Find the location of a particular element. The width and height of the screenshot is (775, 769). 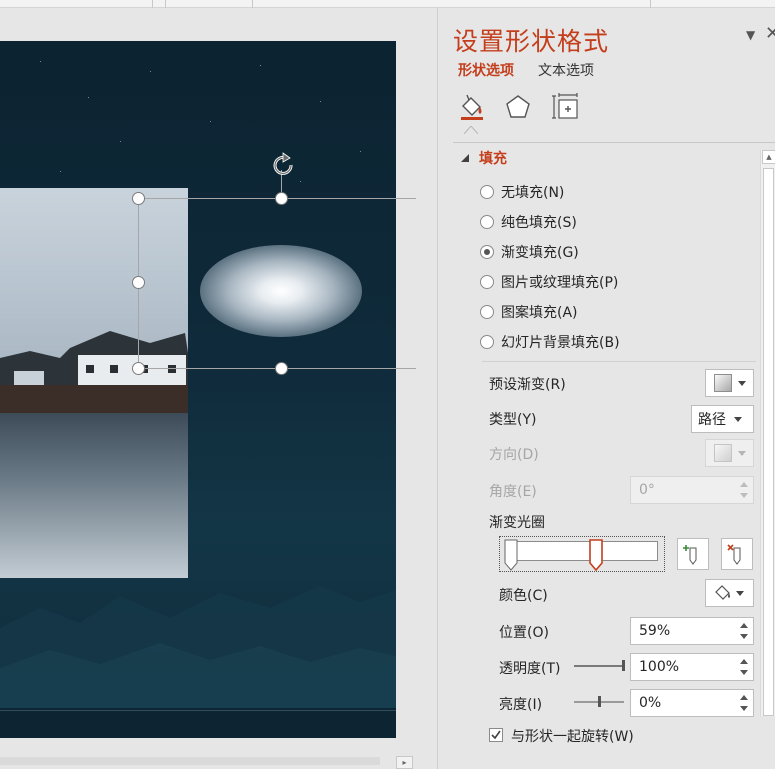

gradient-ellipse-shape is located at coordinates (281, 291).